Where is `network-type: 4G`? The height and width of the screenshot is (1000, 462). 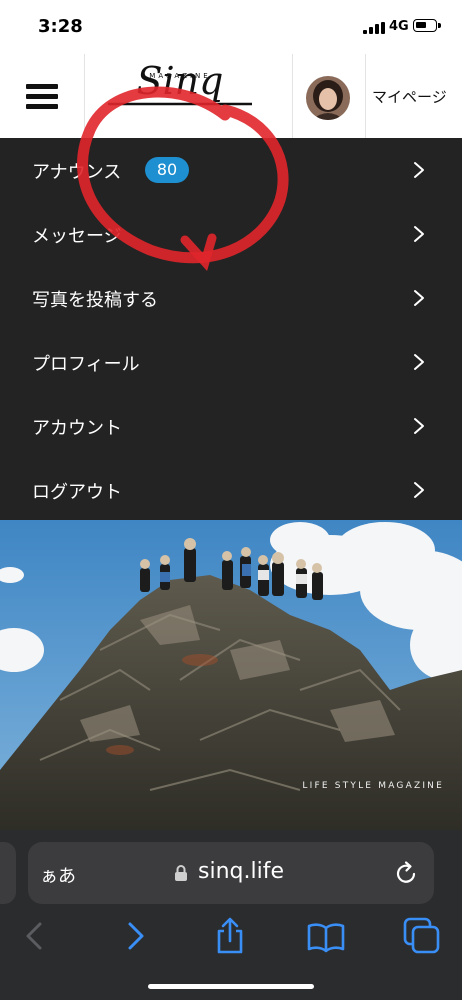
network-type: 4G is located at coordinates (399, 26).